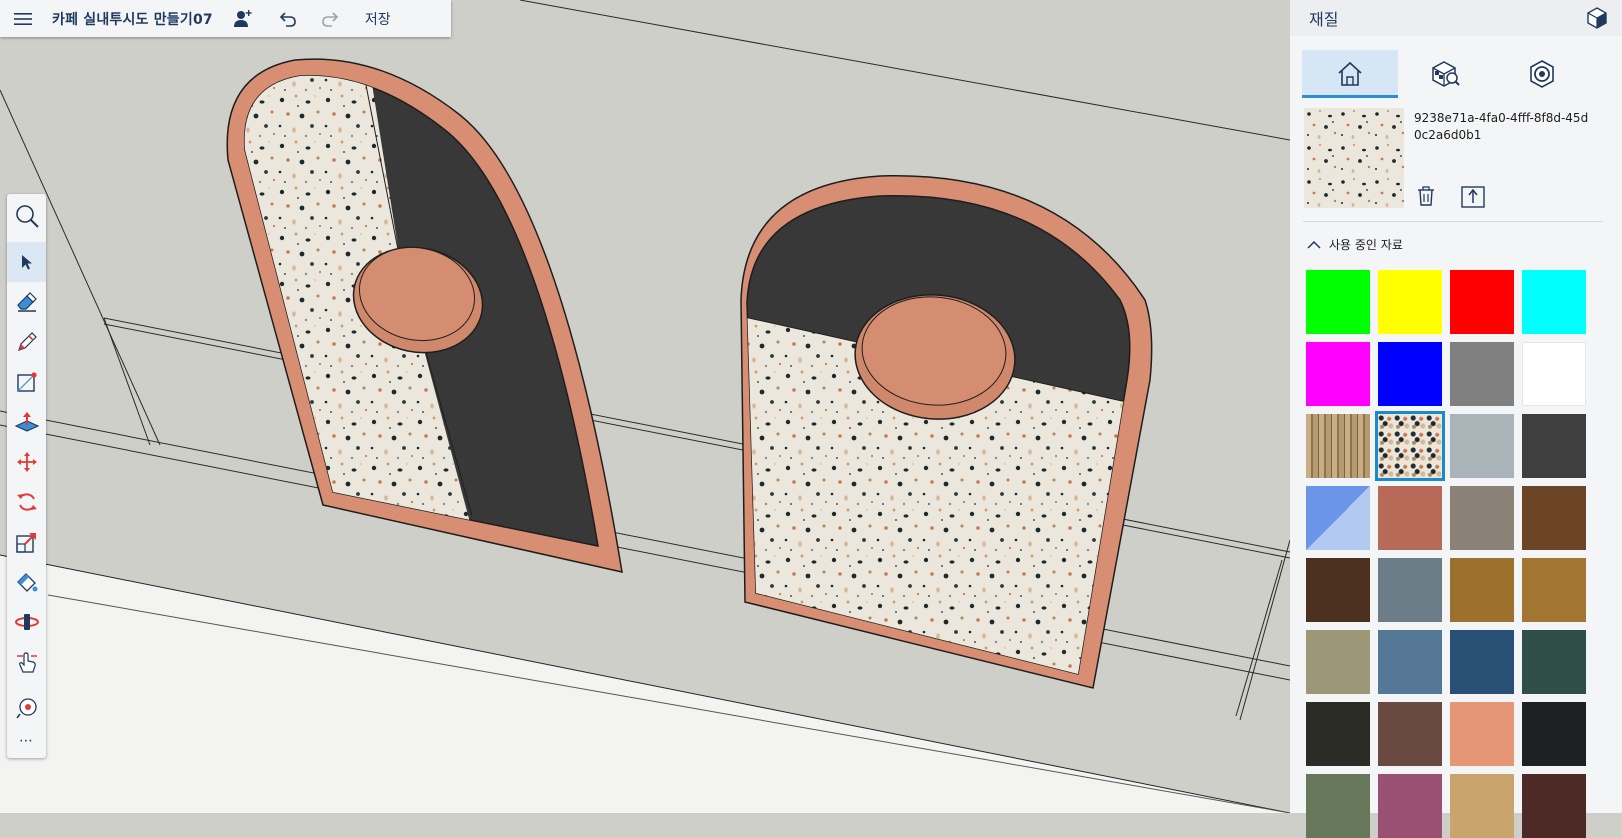 The width and height of the screenshot is (1622, 838). I want to click on arrow-cursor-icon, so click(26, 262).